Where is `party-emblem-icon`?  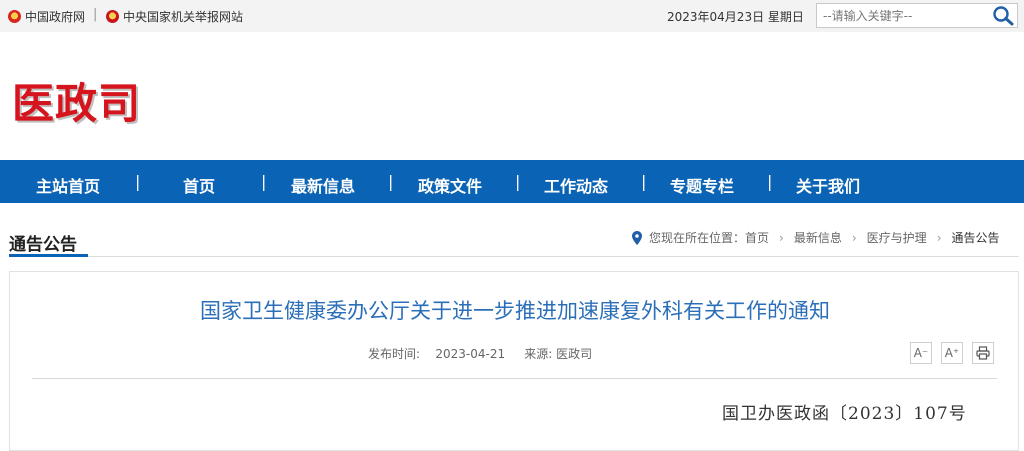
party-emblem-icon is located at coordinates (112, 16).